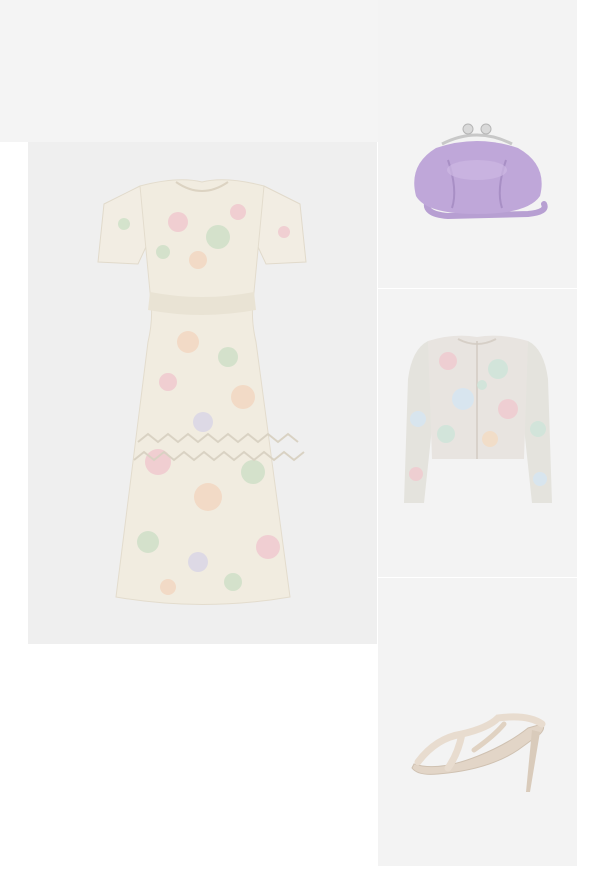 This screenshot has height=875, width=606. I want to click on jacket-product-tile, so click(477, 433).